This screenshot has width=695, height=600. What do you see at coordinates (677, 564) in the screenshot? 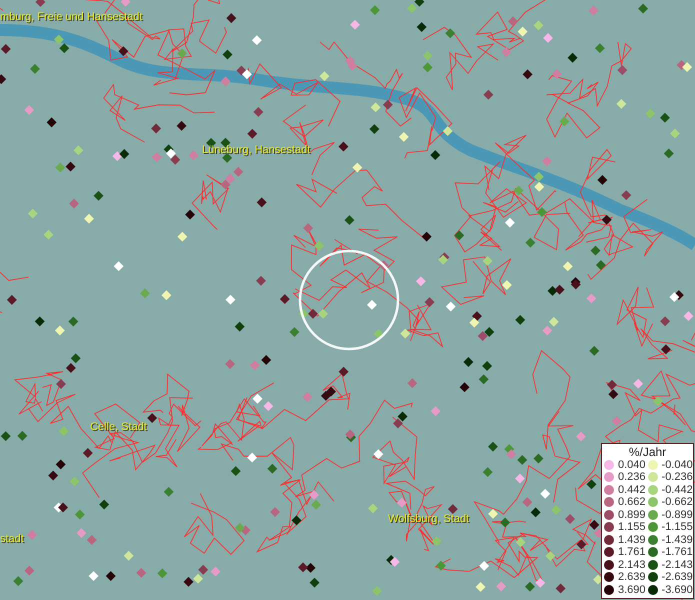
I see `legend-value: -2.143` at bounding box center [677, 564].